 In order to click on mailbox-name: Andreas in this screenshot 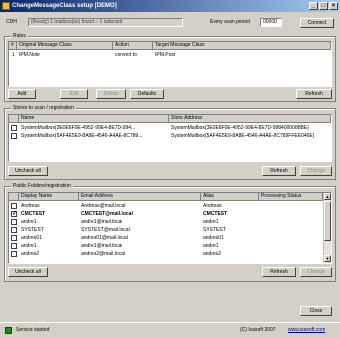, I will do `click(30, 206)`.